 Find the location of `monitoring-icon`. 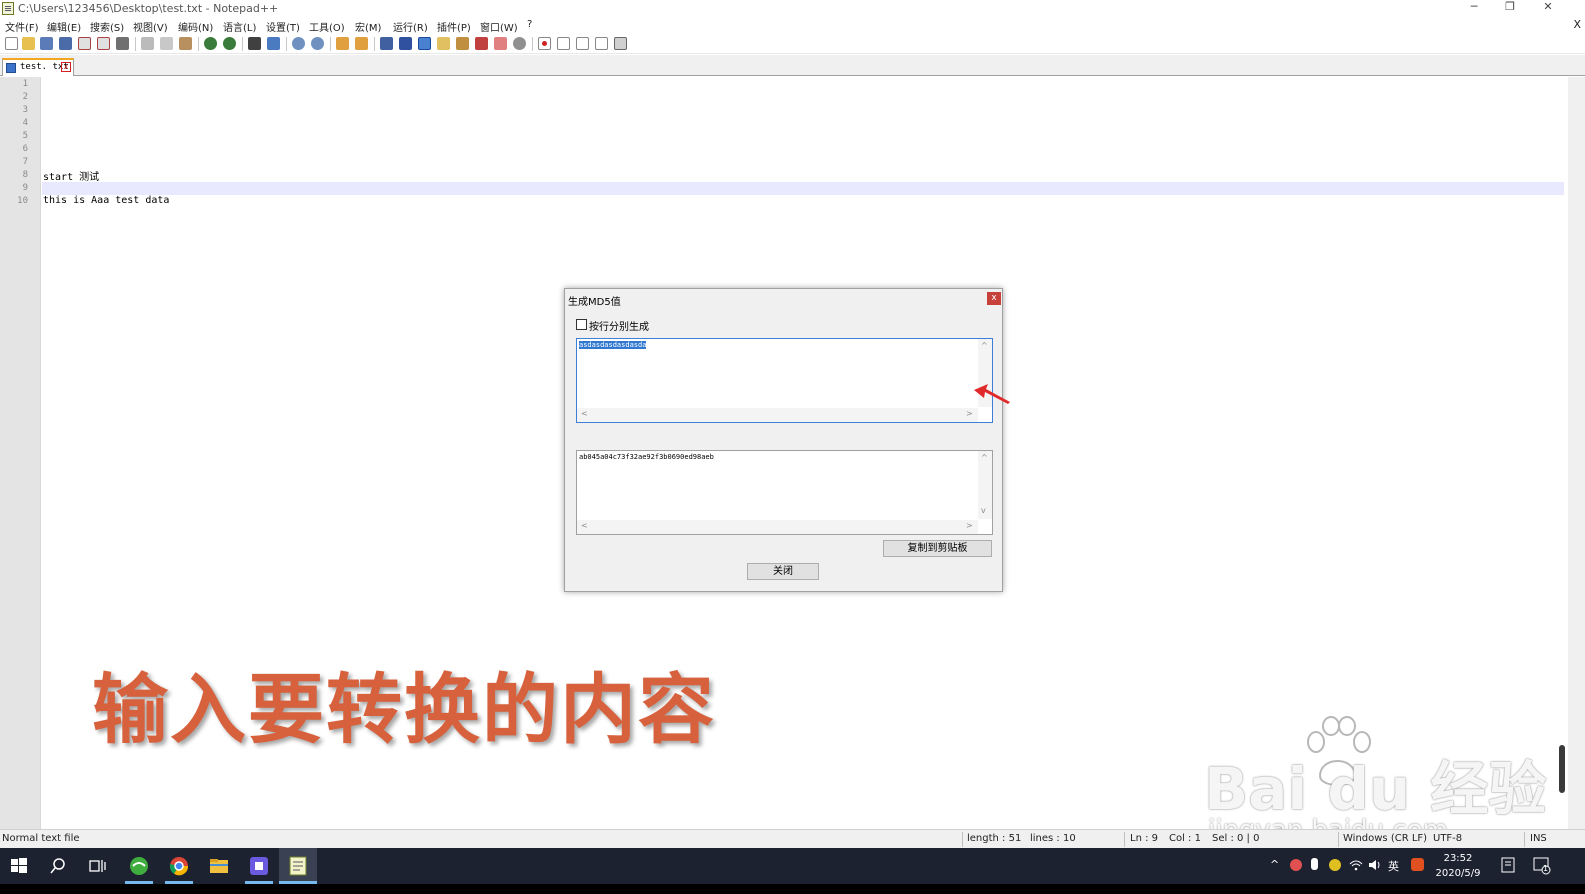

monitoring-icon is located at coordinates (519, 43).